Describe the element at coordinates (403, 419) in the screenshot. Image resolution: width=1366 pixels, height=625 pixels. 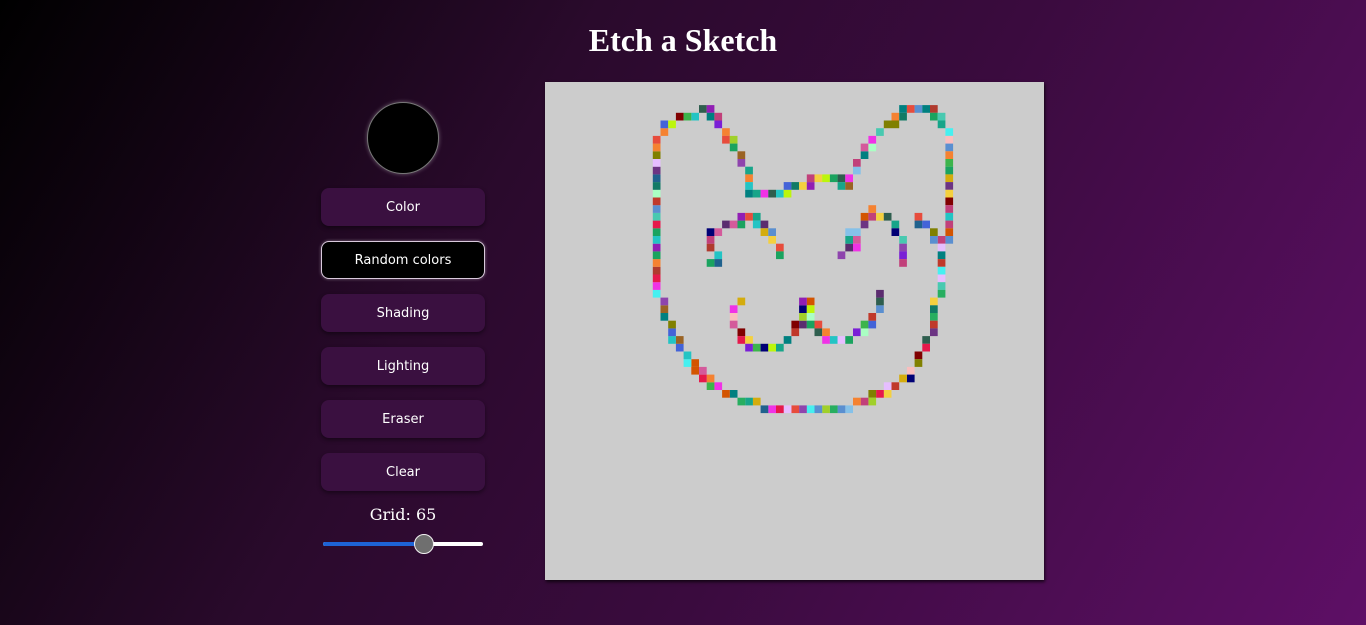
I see `eraser-button: Eraser` at that location.